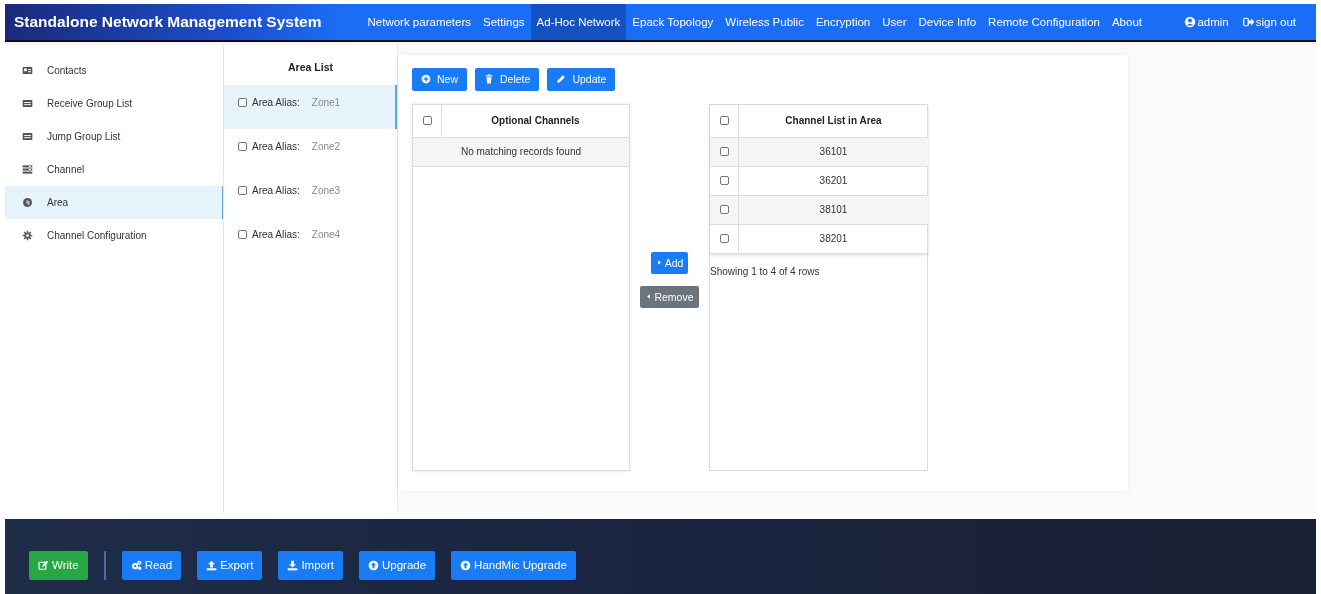  What do you see at coordinates (27, 70) in the screenshot?
I see `contact-card-icon` at bounding box center [27, 70].